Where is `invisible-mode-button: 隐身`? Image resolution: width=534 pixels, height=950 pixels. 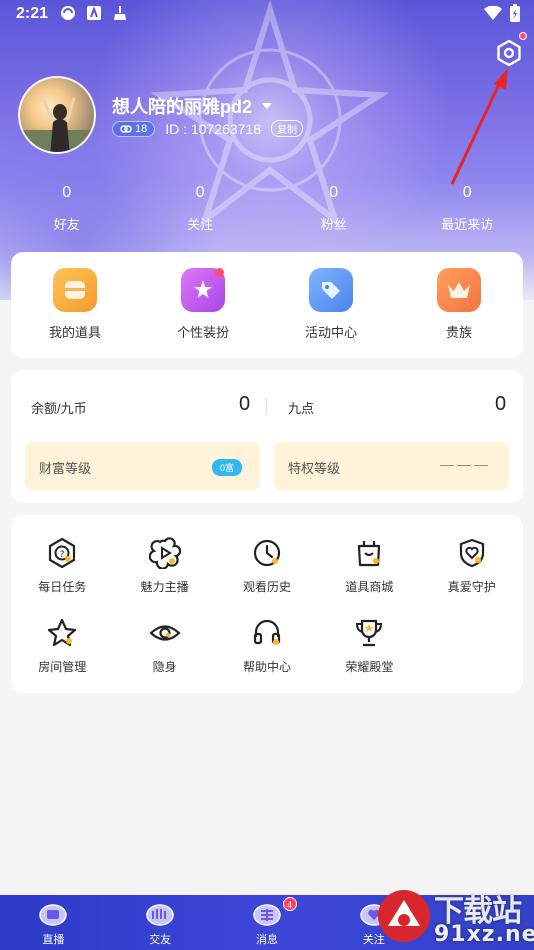
invisible-mode-button: 隐身 is located at coordinates (164, 646).